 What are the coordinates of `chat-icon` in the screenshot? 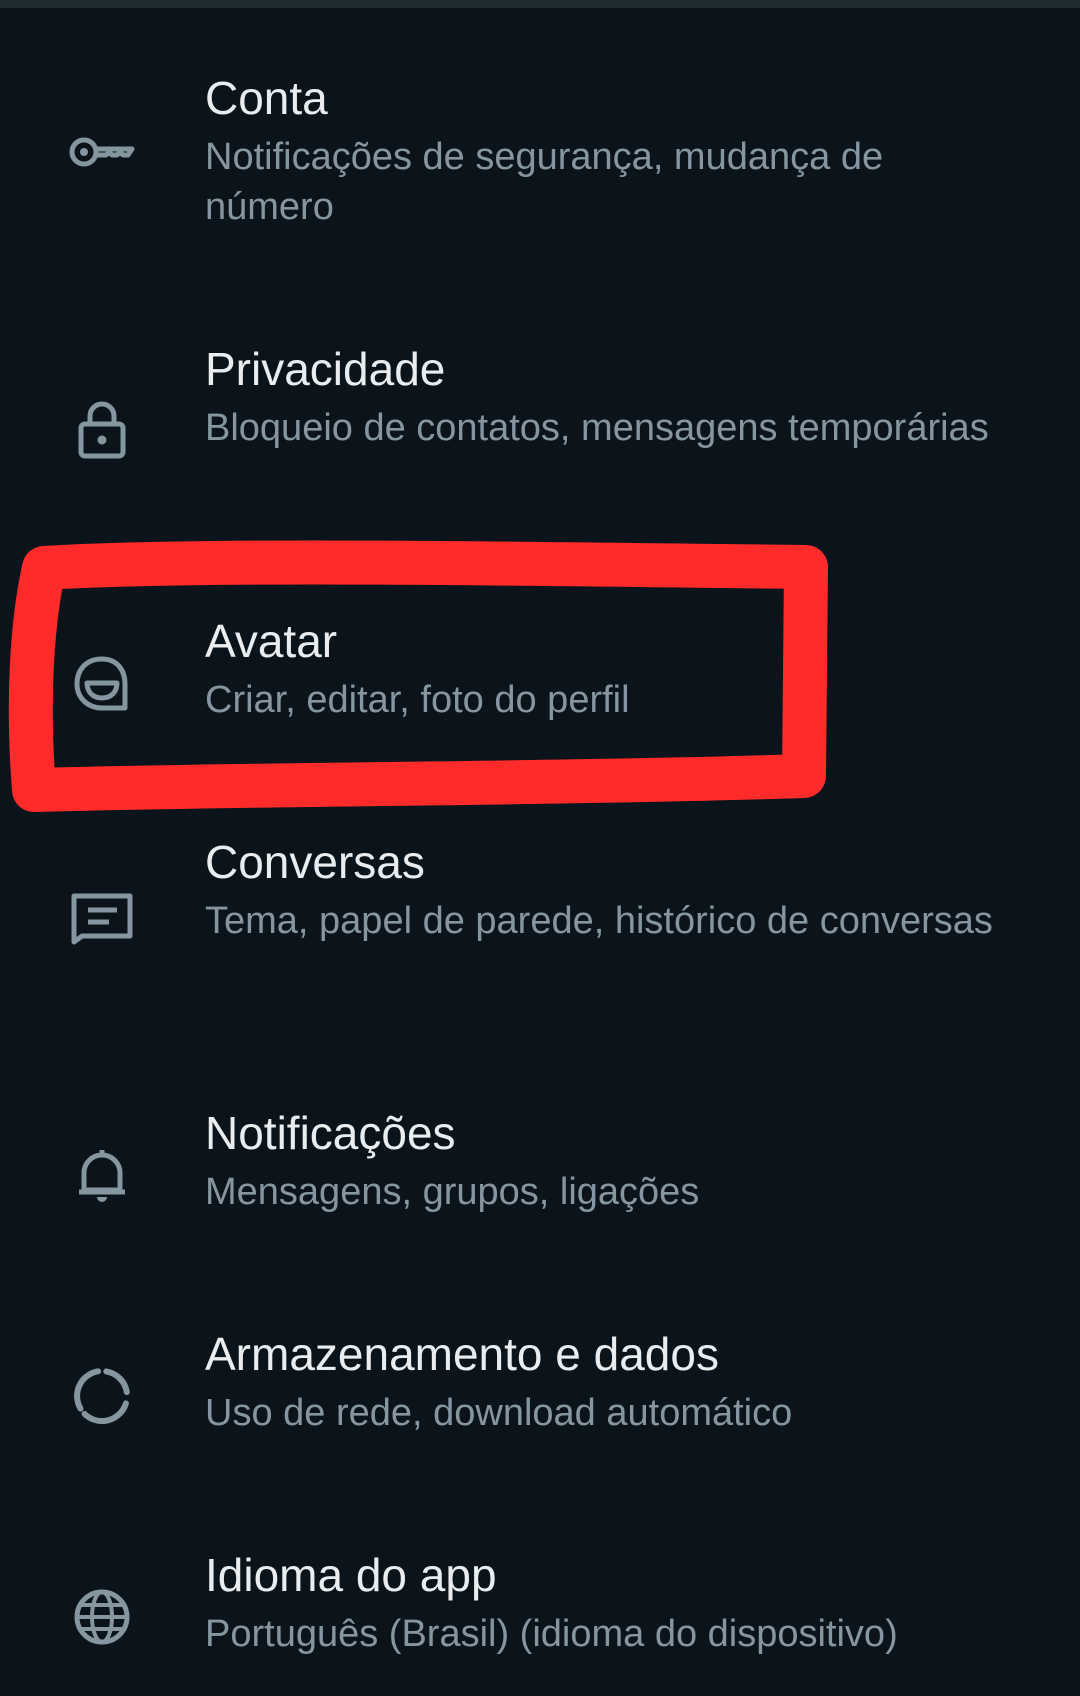 It's located at (102, 916).